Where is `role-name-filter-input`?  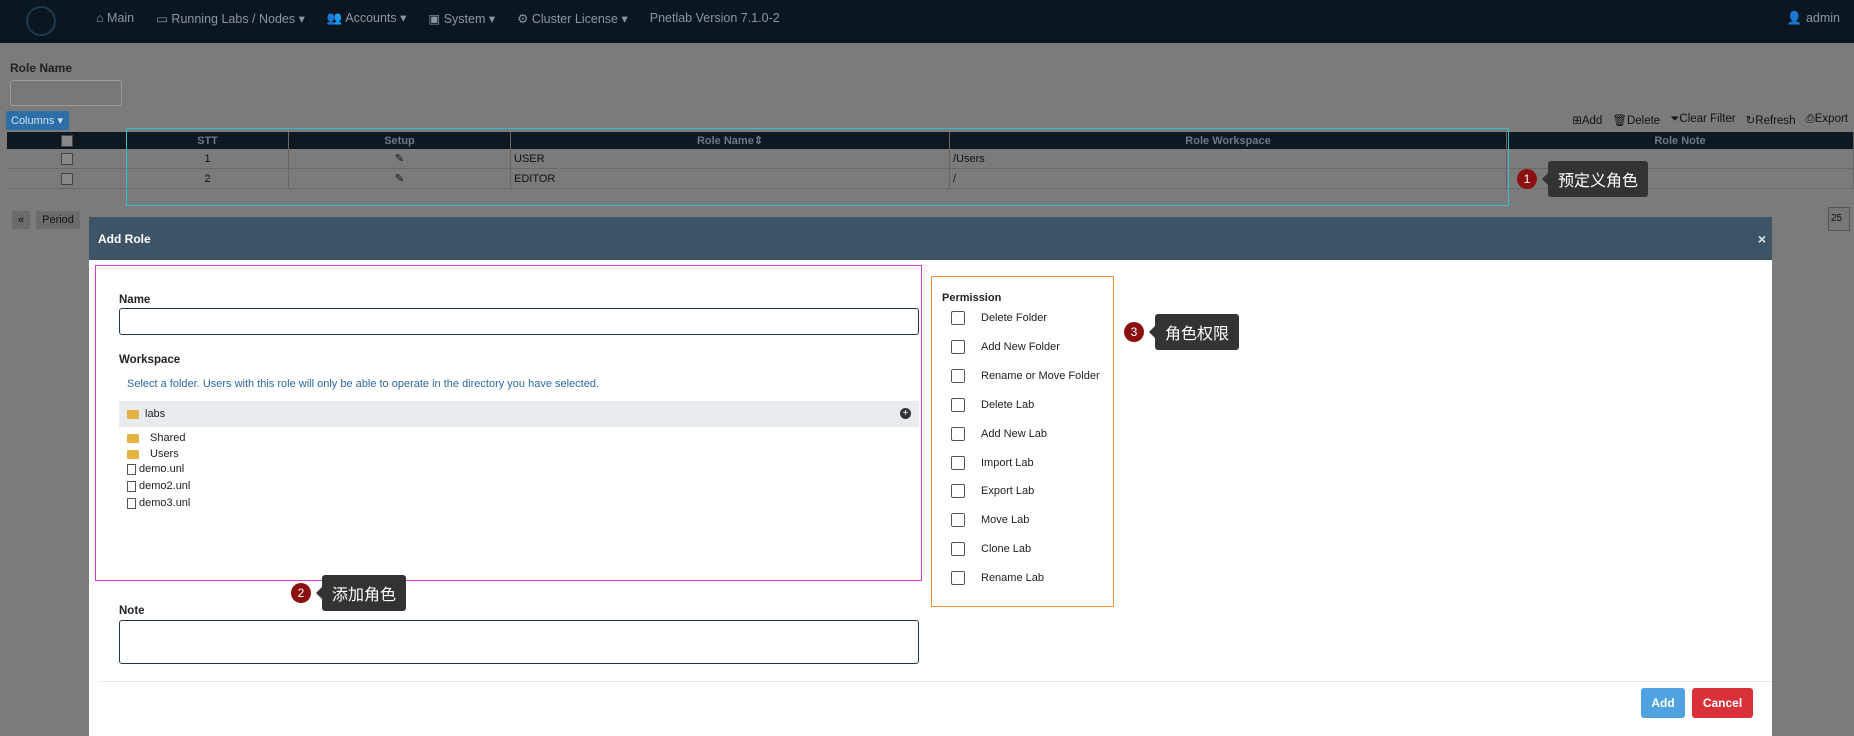 role-name-filter-input is located at coordinates (66, 93).